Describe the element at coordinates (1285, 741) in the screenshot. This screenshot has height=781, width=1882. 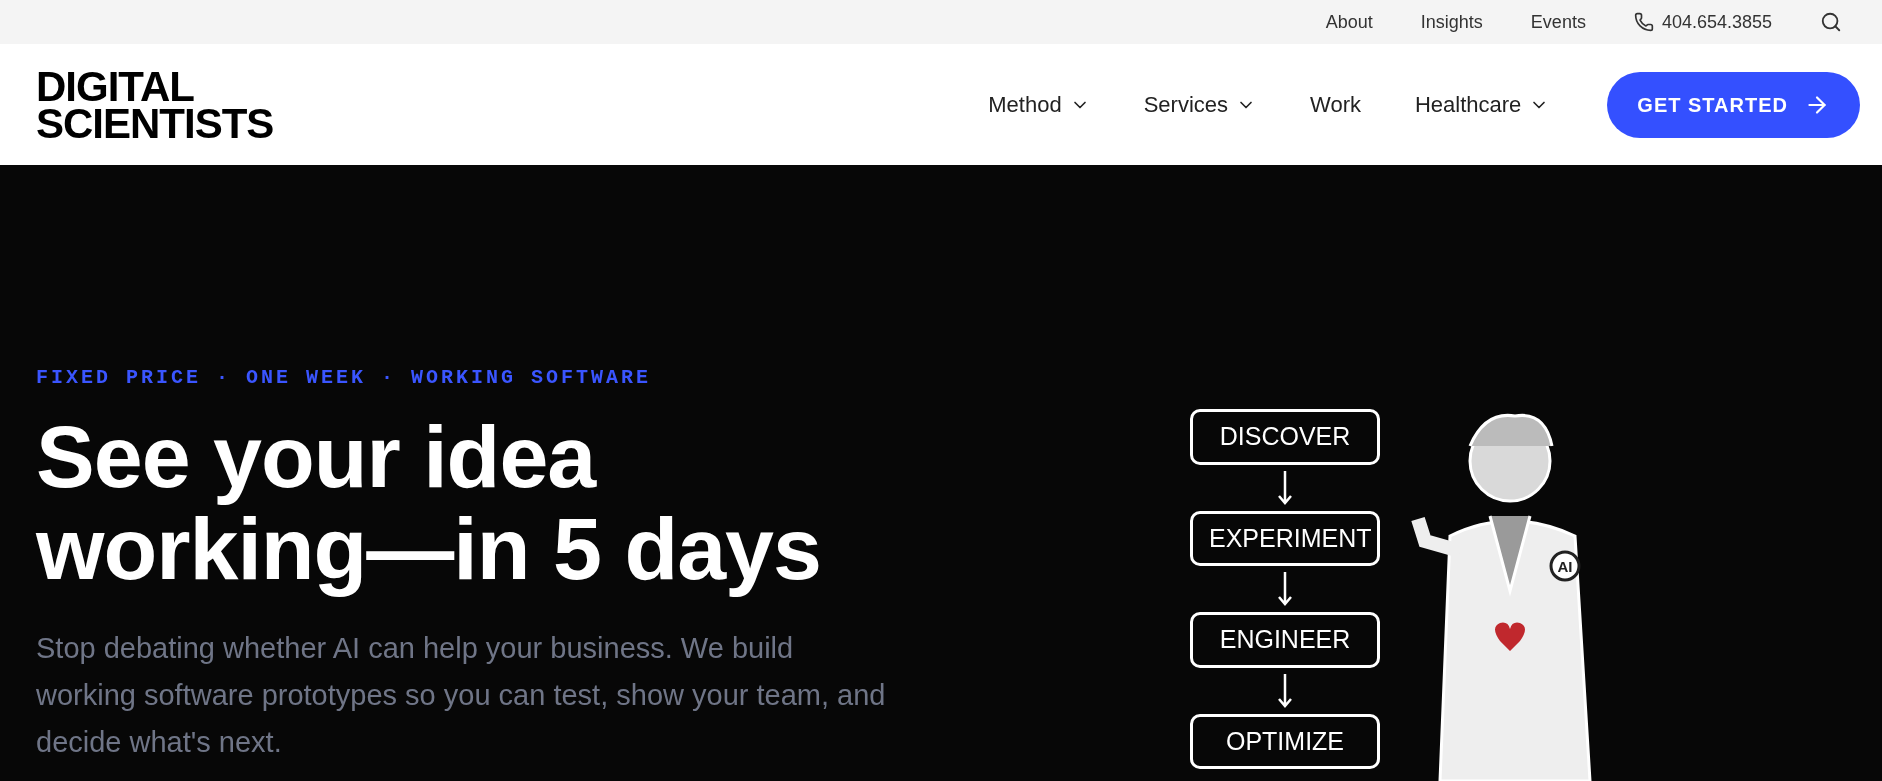
I see `step-label: OPTIMIZE` at that location.